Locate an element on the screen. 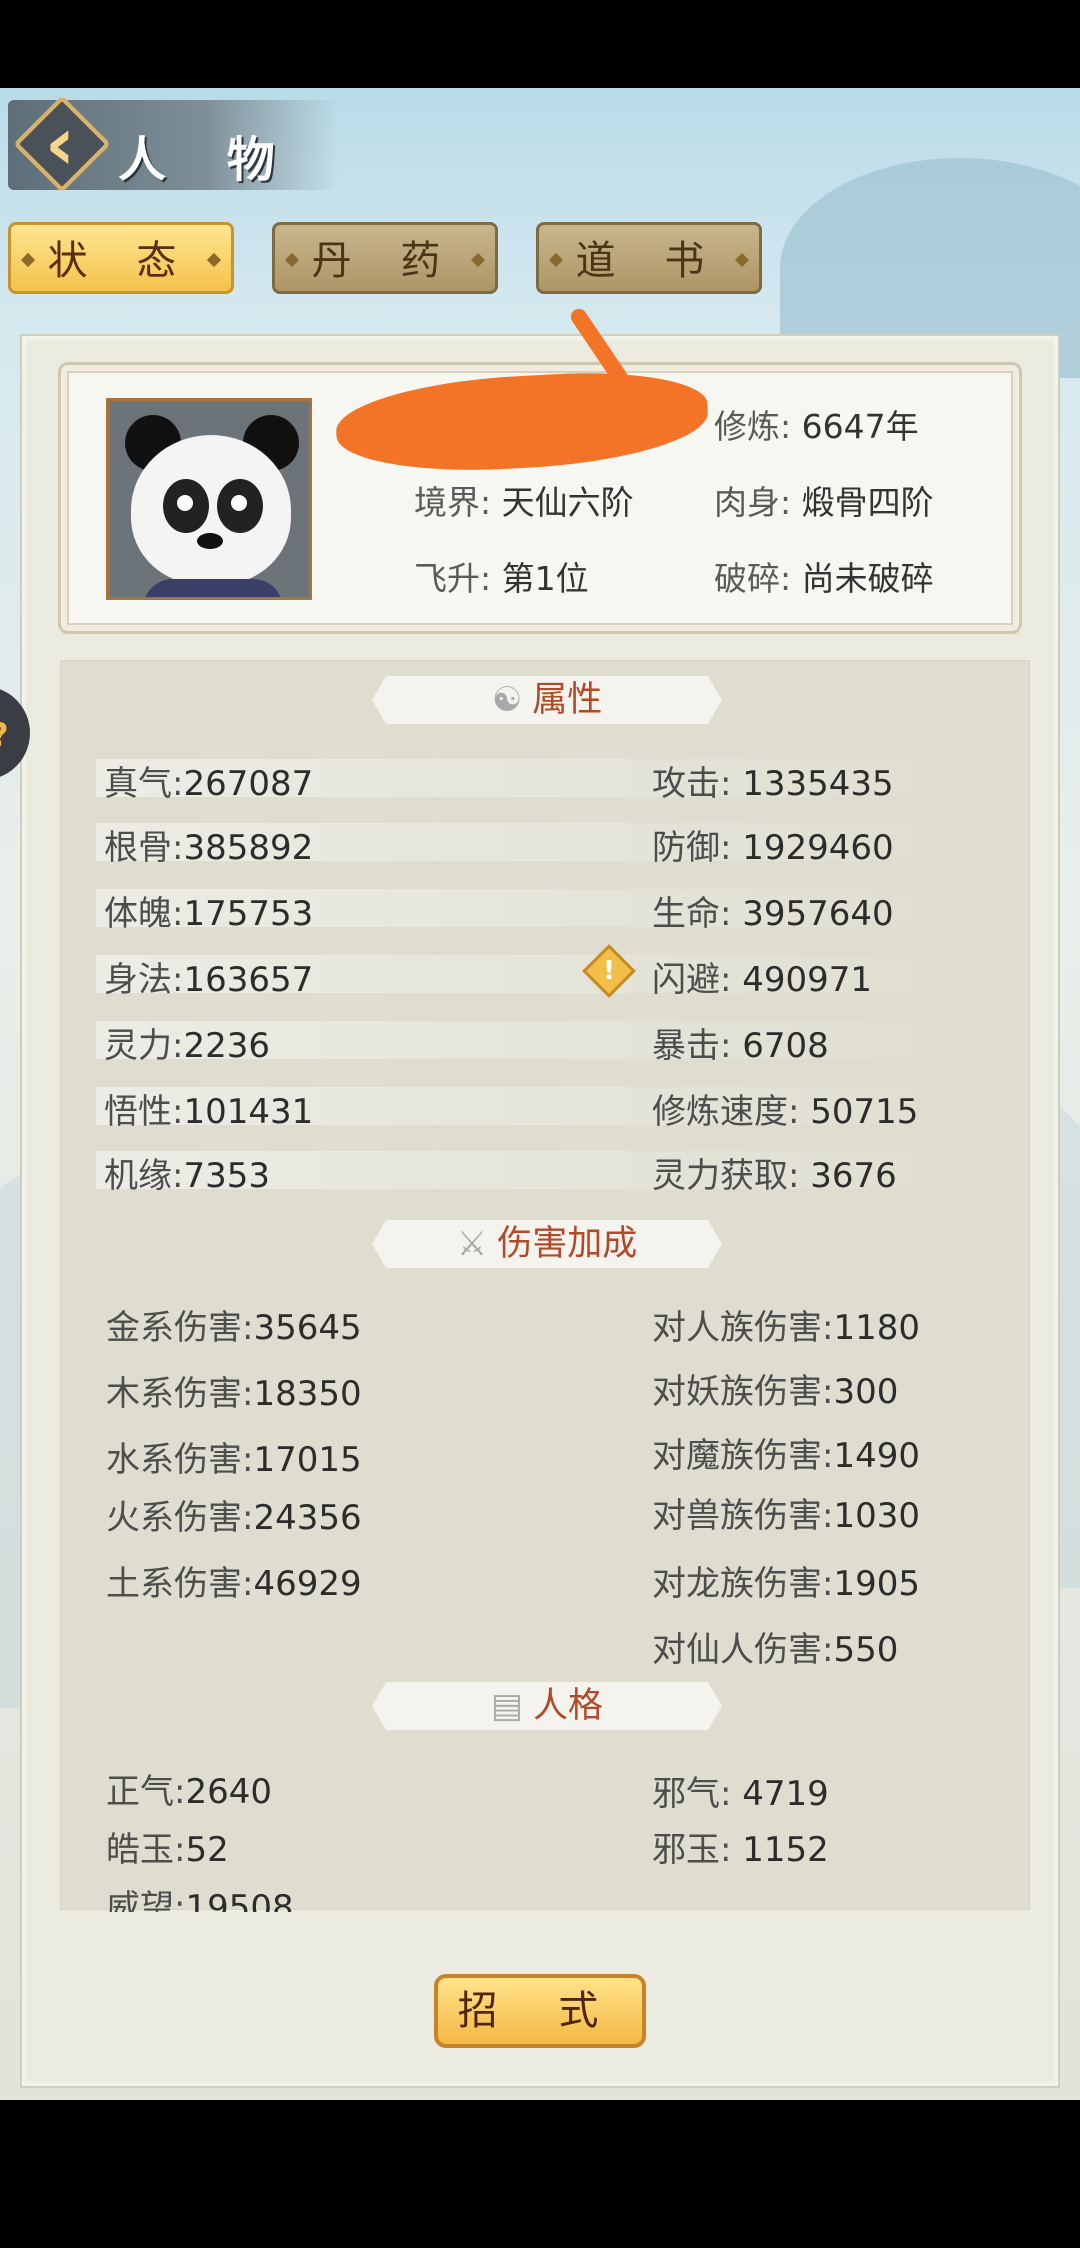 The width and height of the screenshot is (1080, 2248). pers-jade: 皓玉:52 is located at coordinates (167, 1850).